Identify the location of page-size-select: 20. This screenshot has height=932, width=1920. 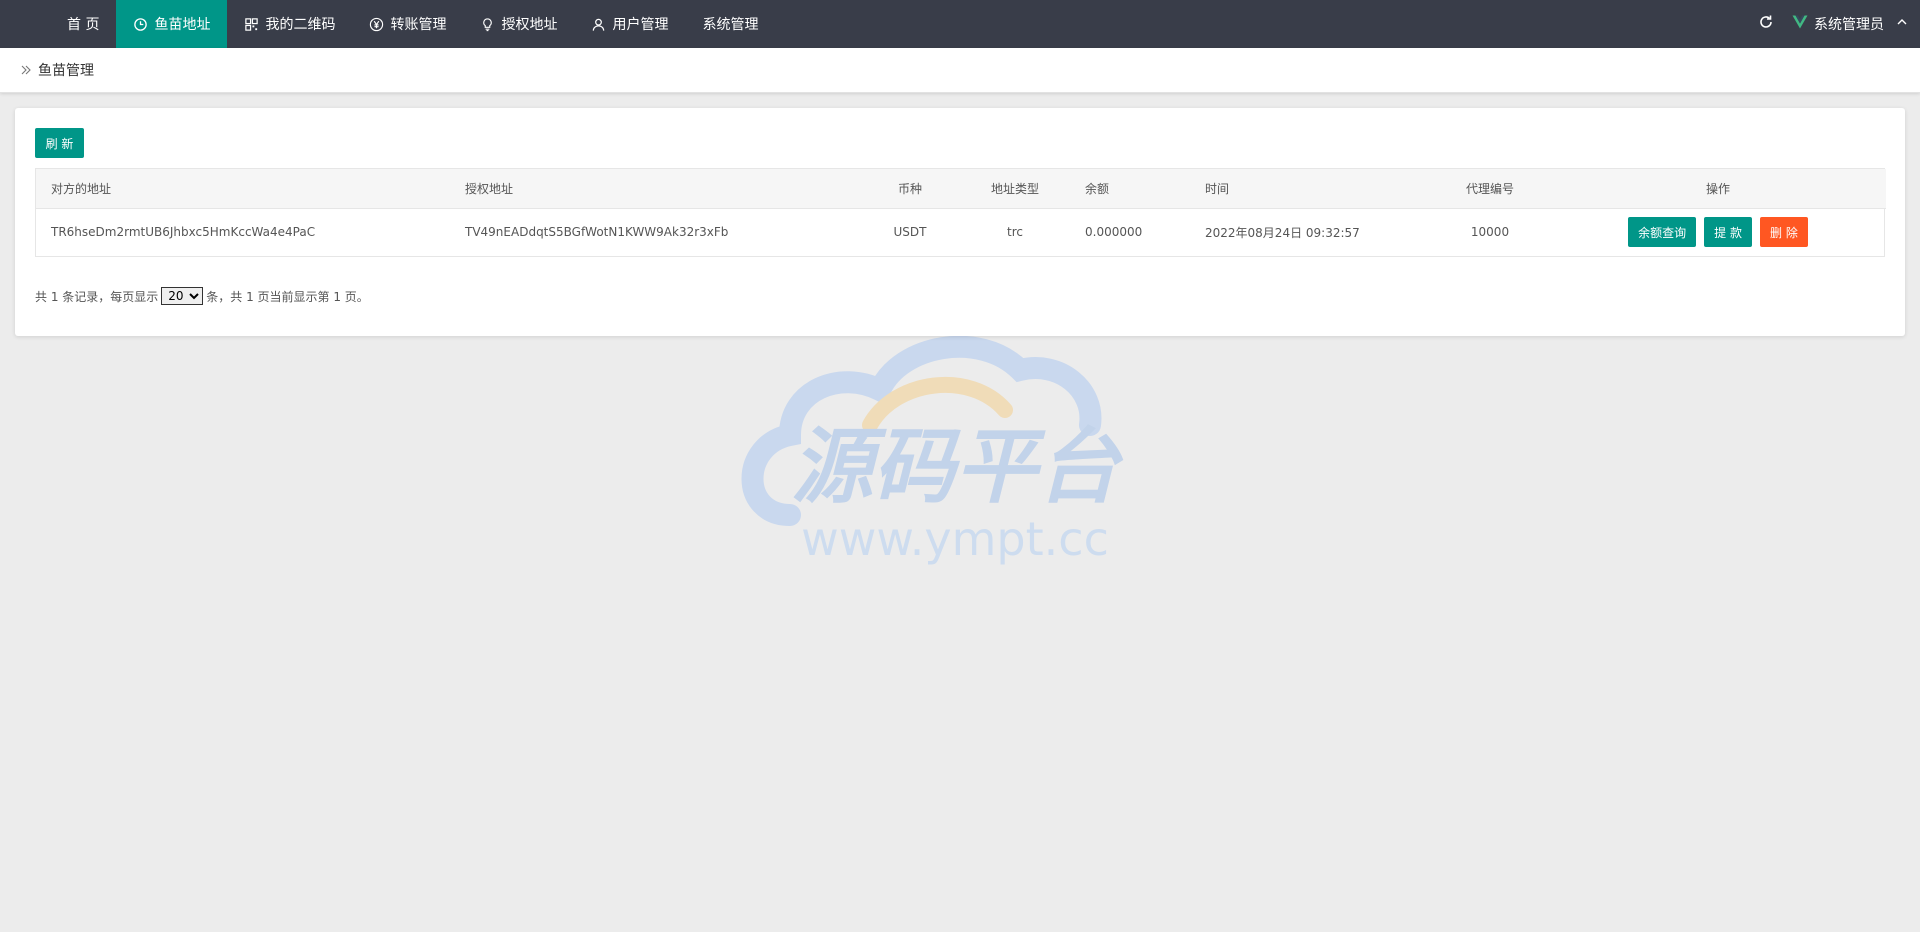
(182, 296).